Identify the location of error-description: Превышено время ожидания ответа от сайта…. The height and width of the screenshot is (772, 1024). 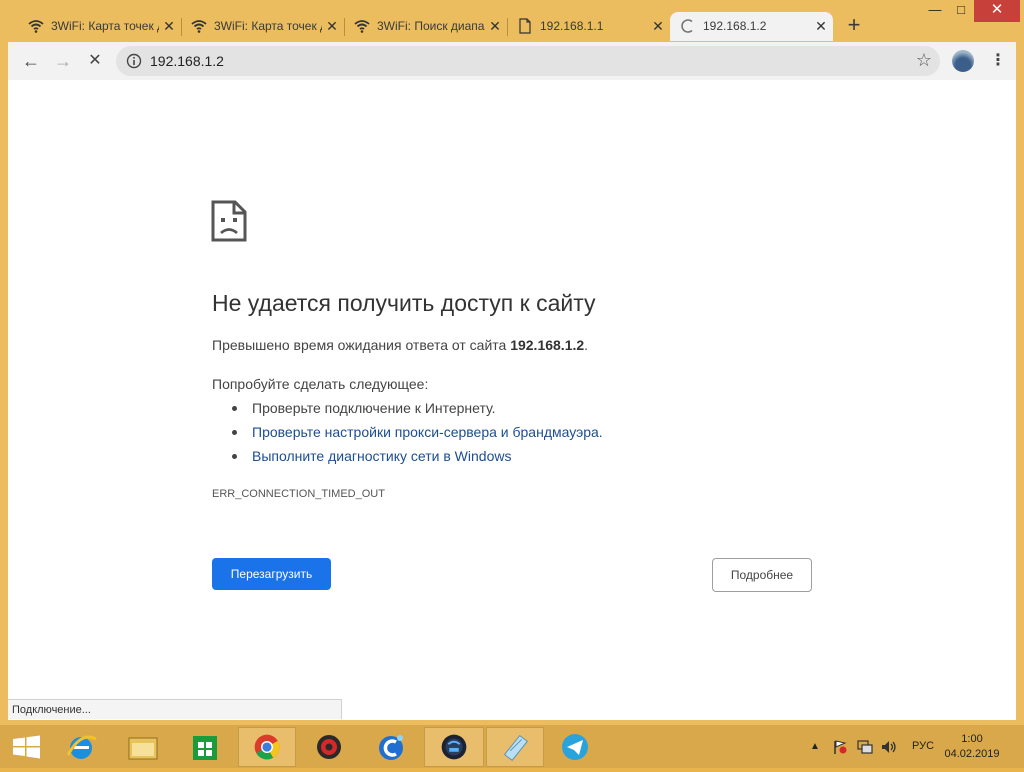
(400, 345).